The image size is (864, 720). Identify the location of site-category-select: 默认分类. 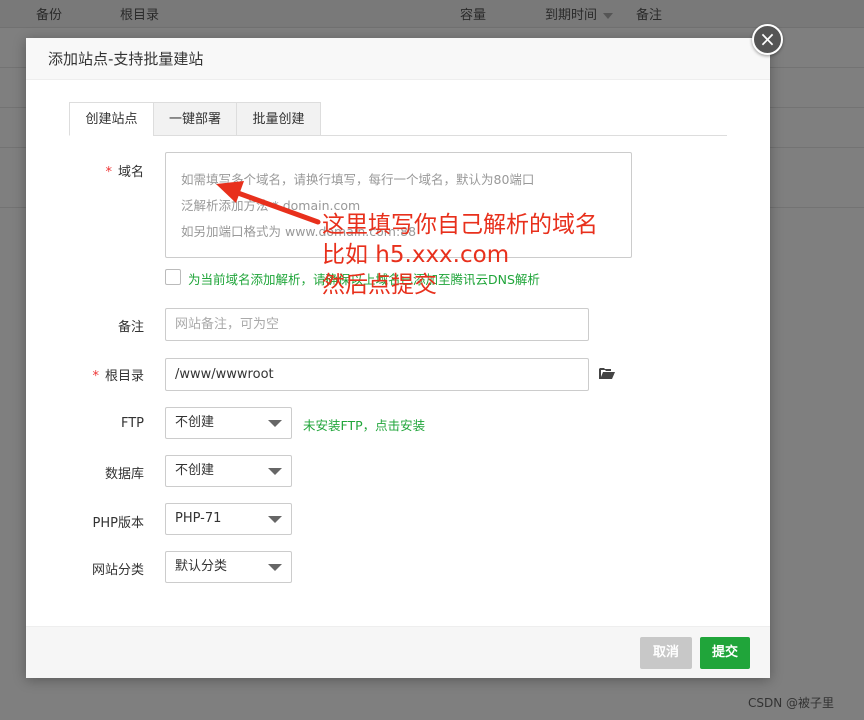
(228, 567).